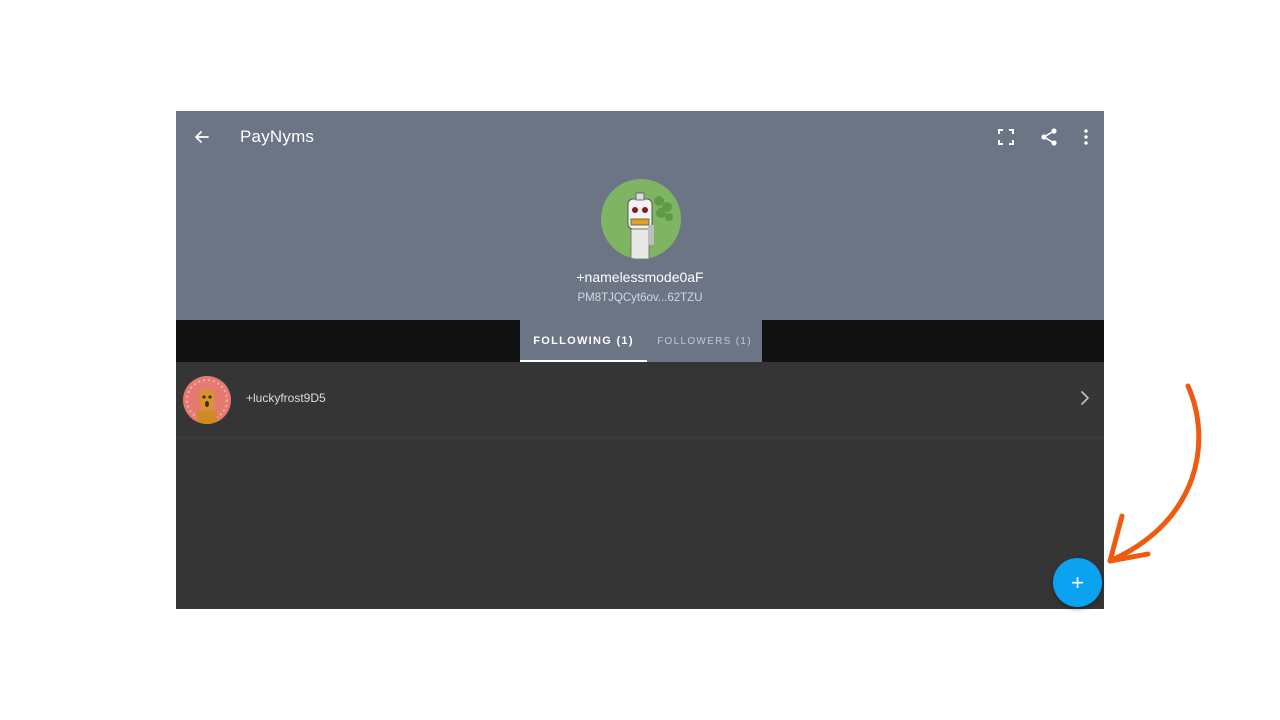 The width and height of the screenshot is (1280, 720). I want to click on list-item-label: +luckyfrost9D5, so click(286, 398).